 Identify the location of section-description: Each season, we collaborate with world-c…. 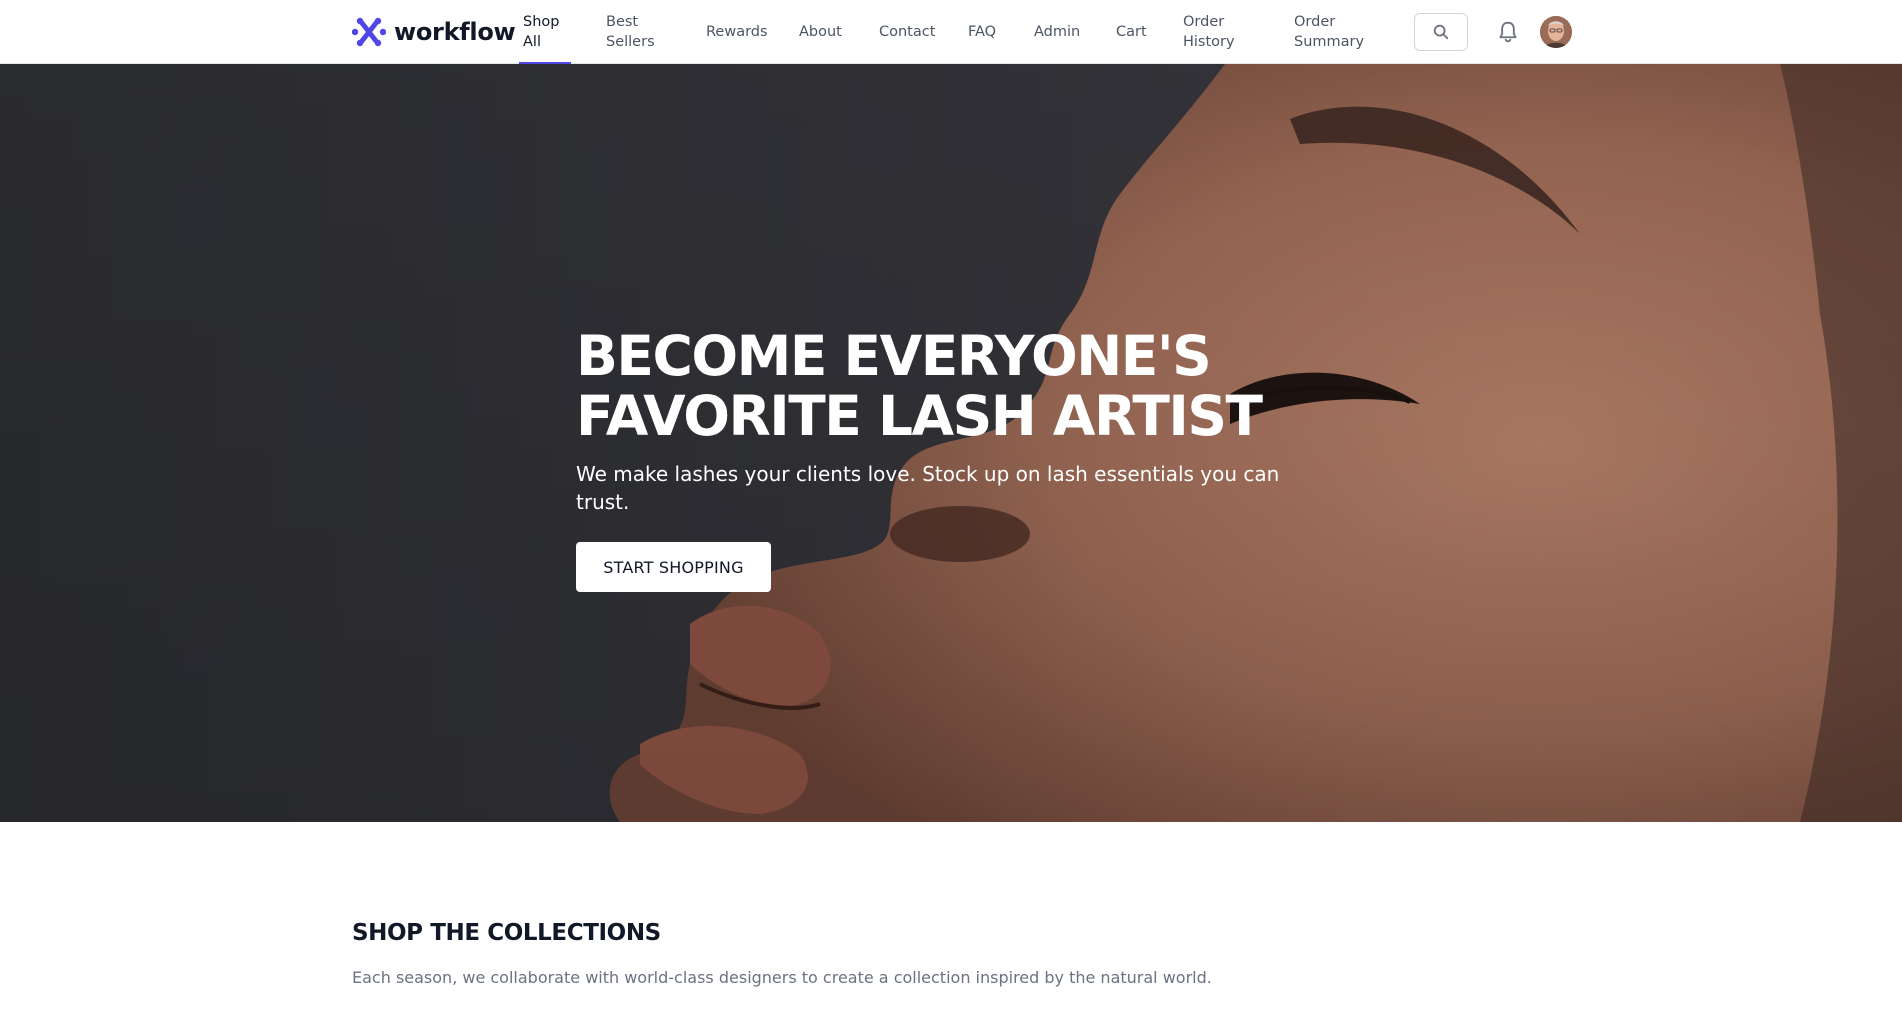
(782, 977).